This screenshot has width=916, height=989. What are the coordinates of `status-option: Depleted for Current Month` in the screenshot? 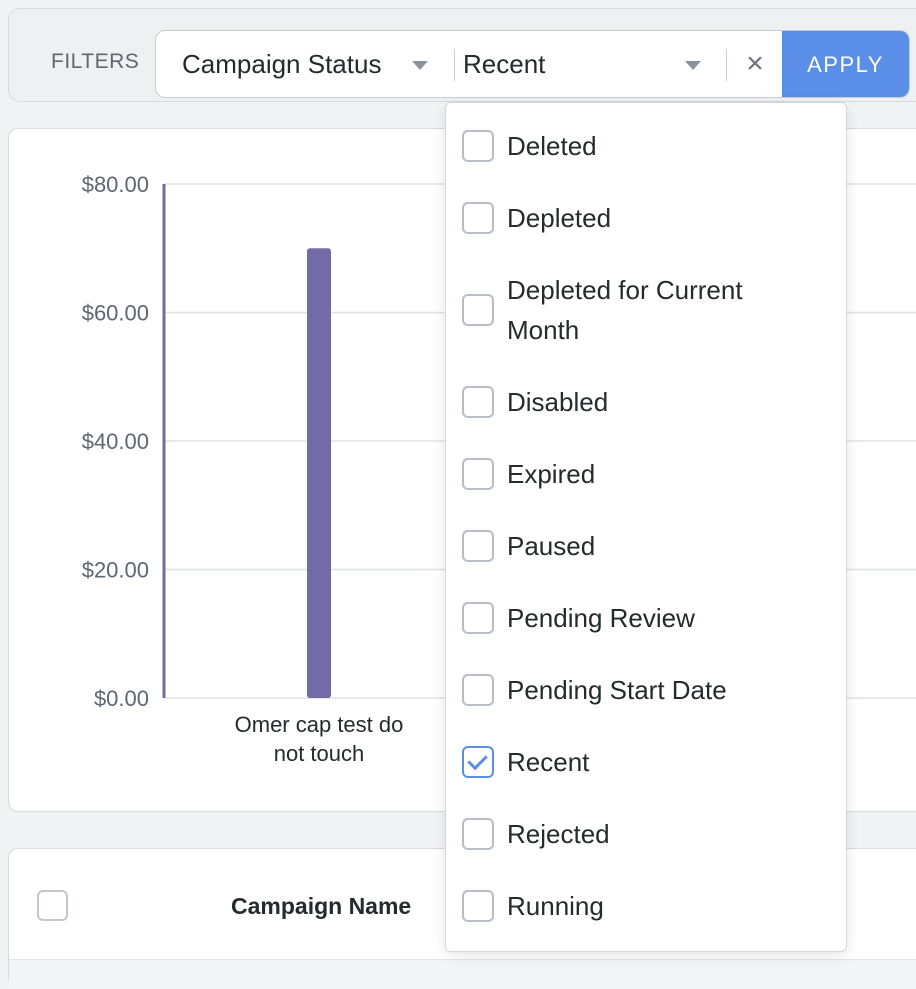 It's located at (649, 312).